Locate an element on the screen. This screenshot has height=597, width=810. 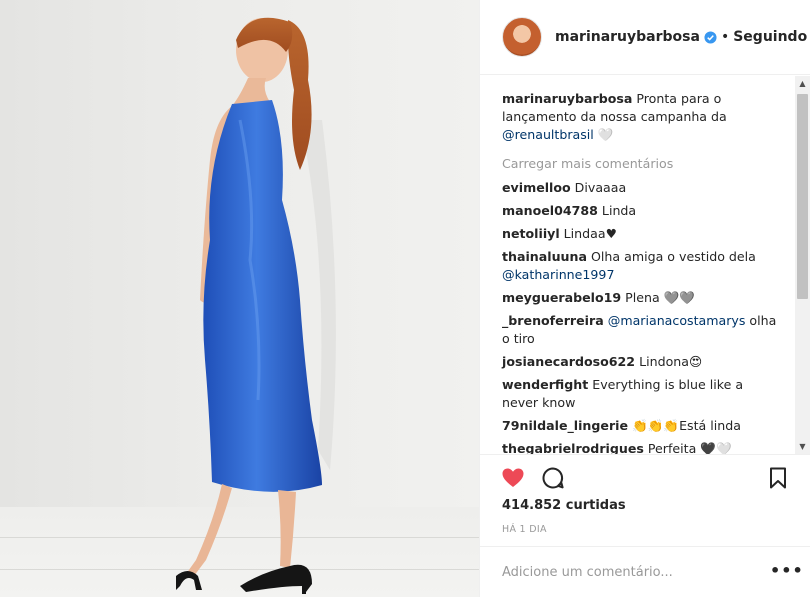
comment-username: thegabrielrodrigues is located at coordinates (573, 447).